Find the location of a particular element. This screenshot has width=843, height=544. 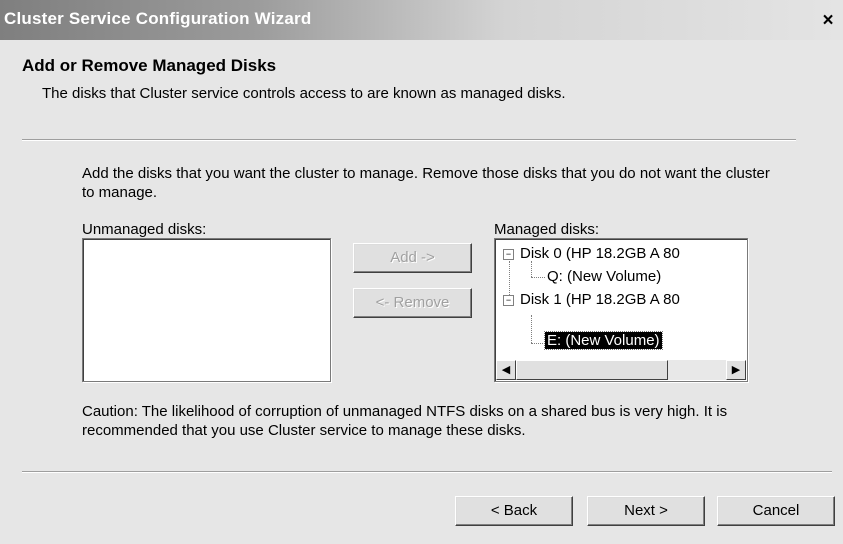

cancel-button: Cancel is located at coordinates (776, 511).